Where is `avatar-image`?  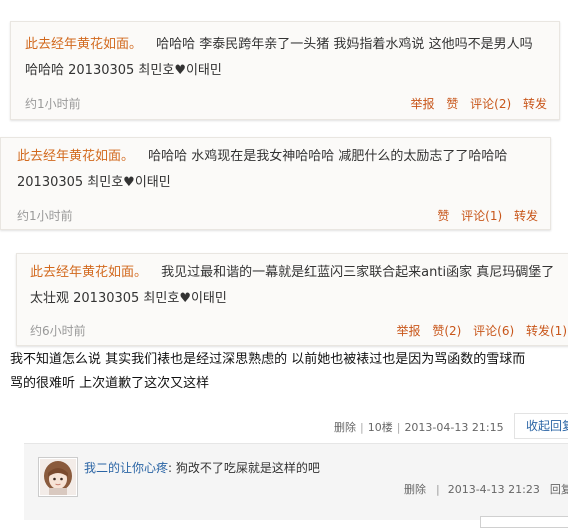
avatar-image is located at coordinates (58, 477).